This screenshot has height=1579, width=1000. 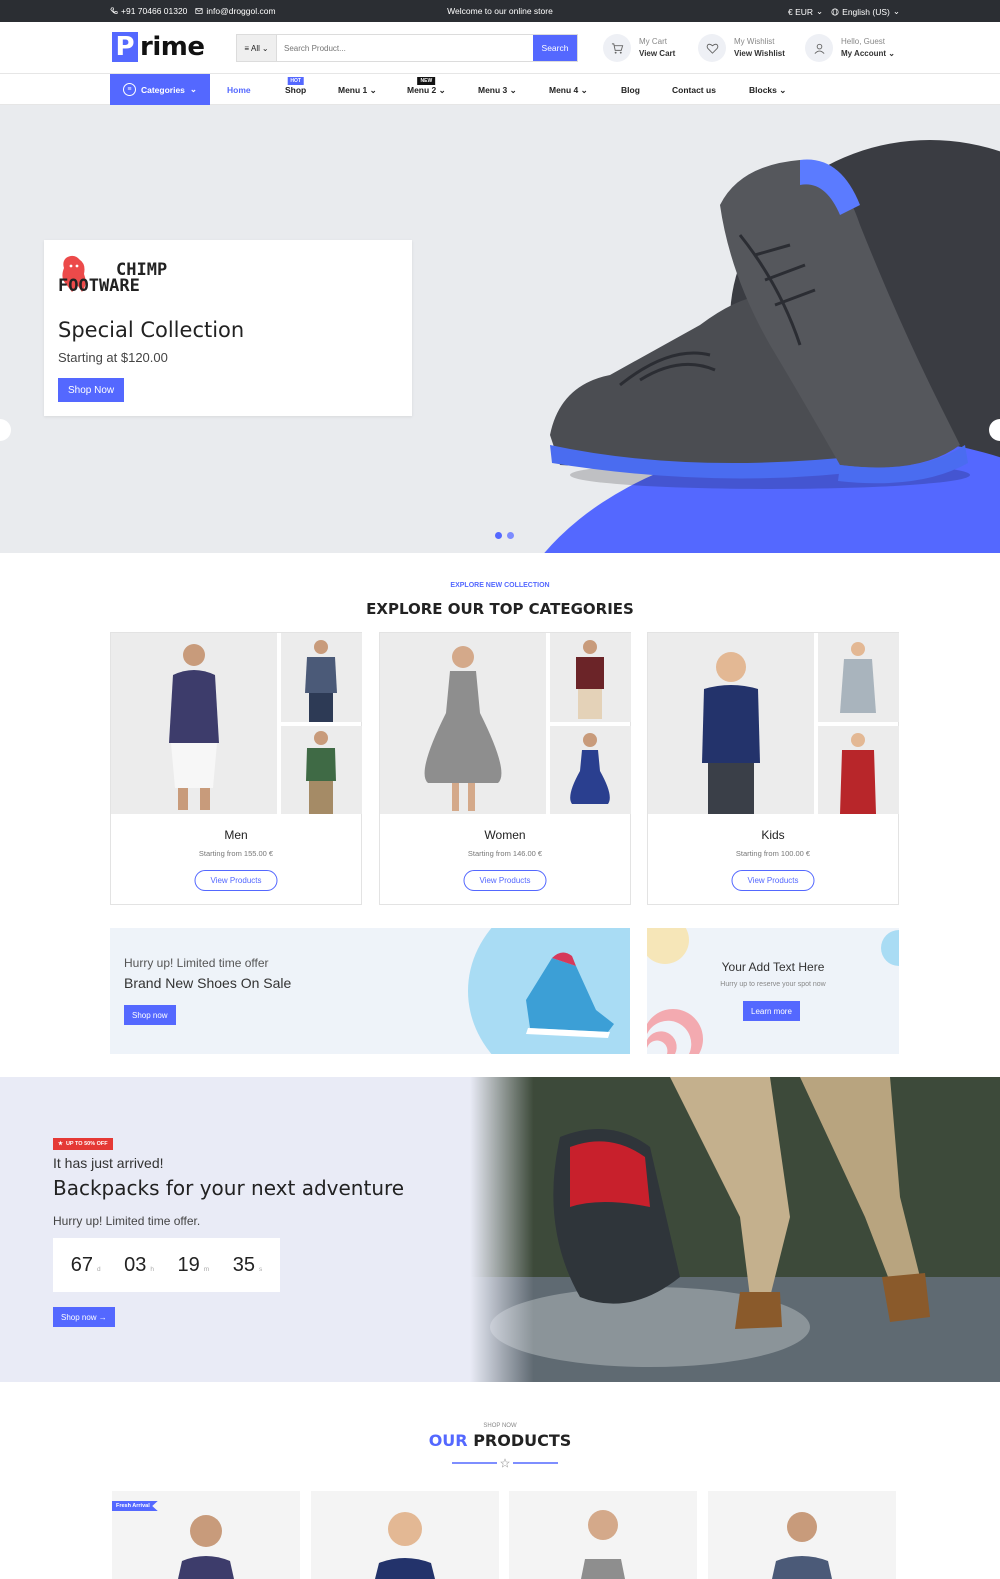 I want to click on hot-badge: HOT, so click(x=295, y=81).